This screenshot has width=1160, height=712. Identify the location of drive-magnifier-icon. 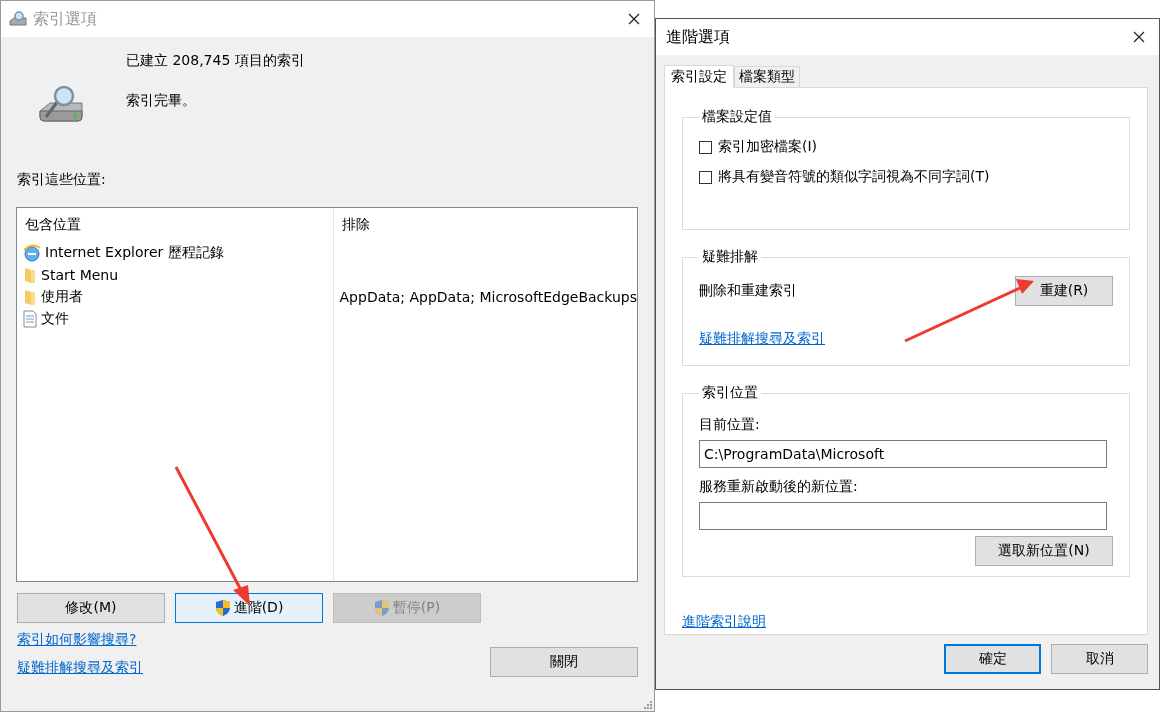
(18, 19).